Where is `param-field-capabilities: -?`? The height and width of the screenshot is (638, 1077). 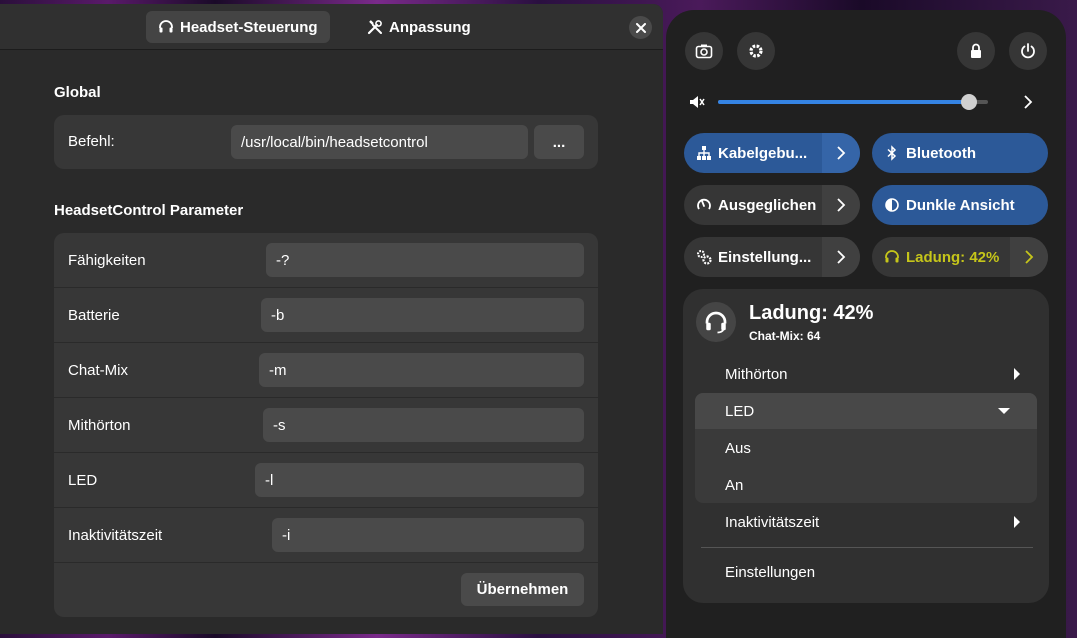 param-field-capabilities: -? is located at coordinates (425, 260).